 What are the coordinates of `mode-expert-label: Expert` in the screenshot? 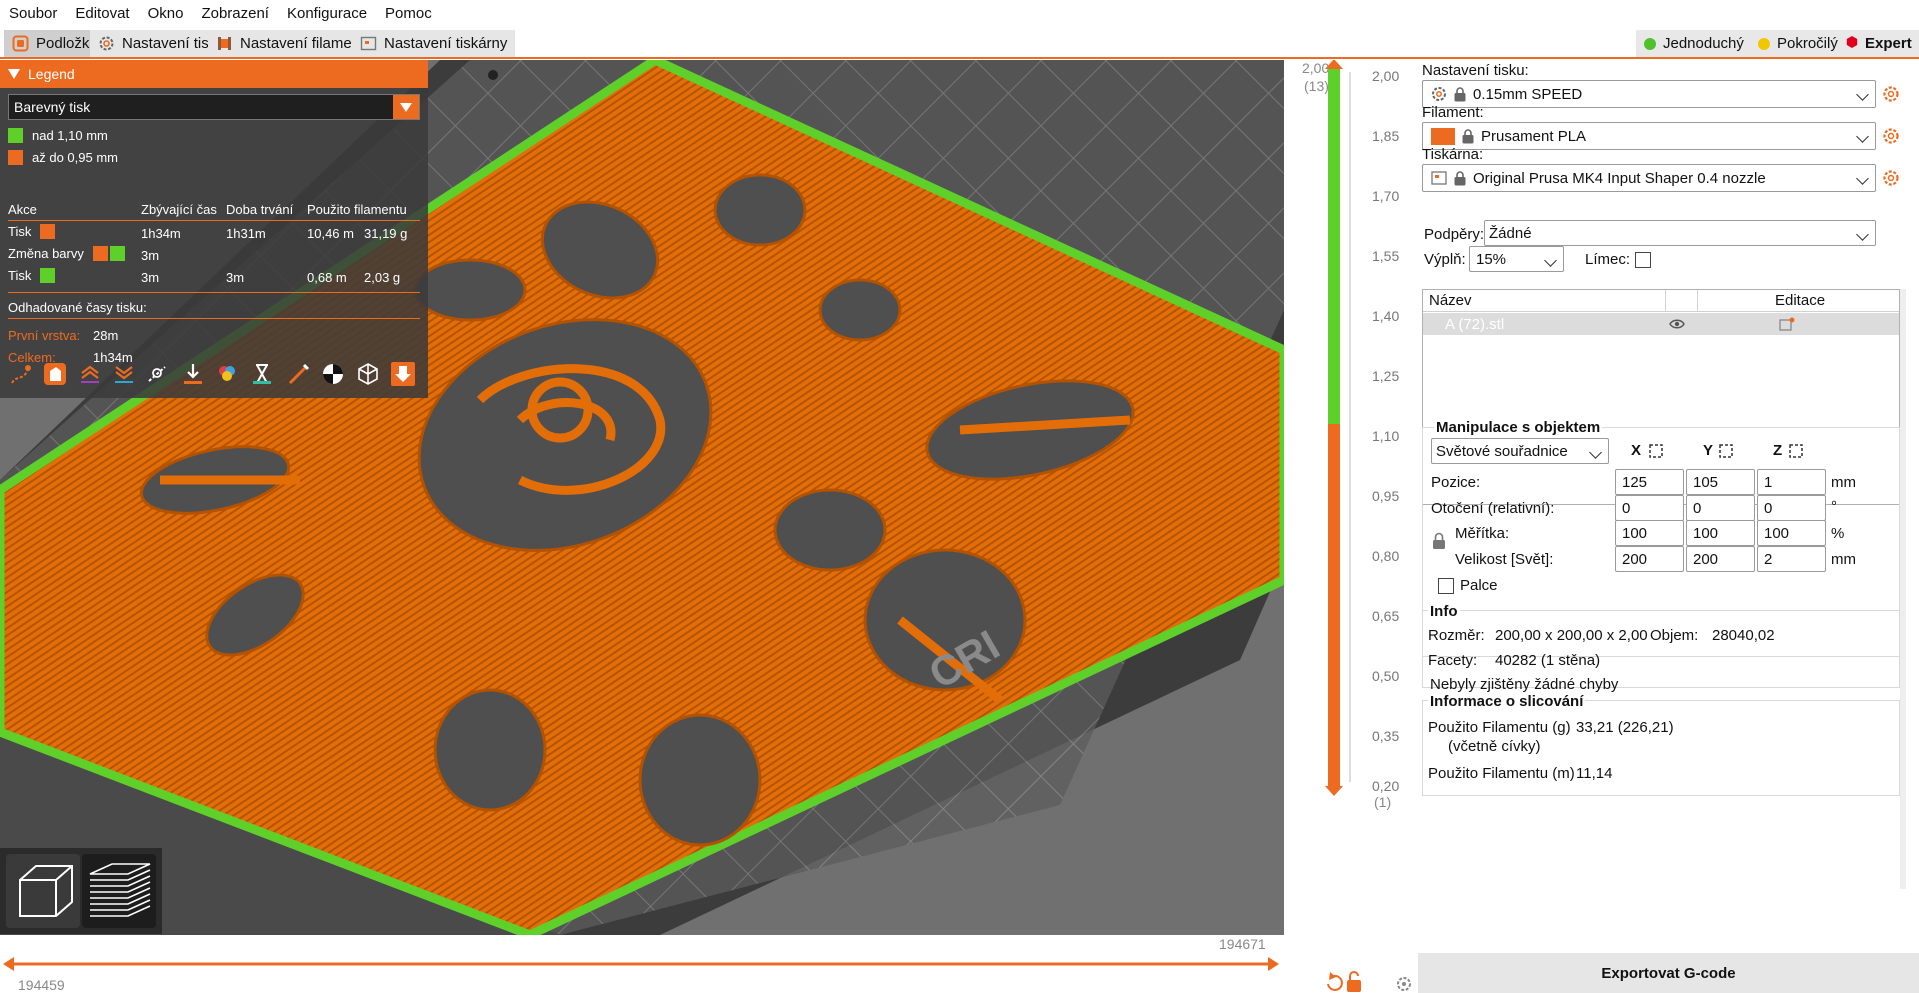 It's located at (1888, 43).